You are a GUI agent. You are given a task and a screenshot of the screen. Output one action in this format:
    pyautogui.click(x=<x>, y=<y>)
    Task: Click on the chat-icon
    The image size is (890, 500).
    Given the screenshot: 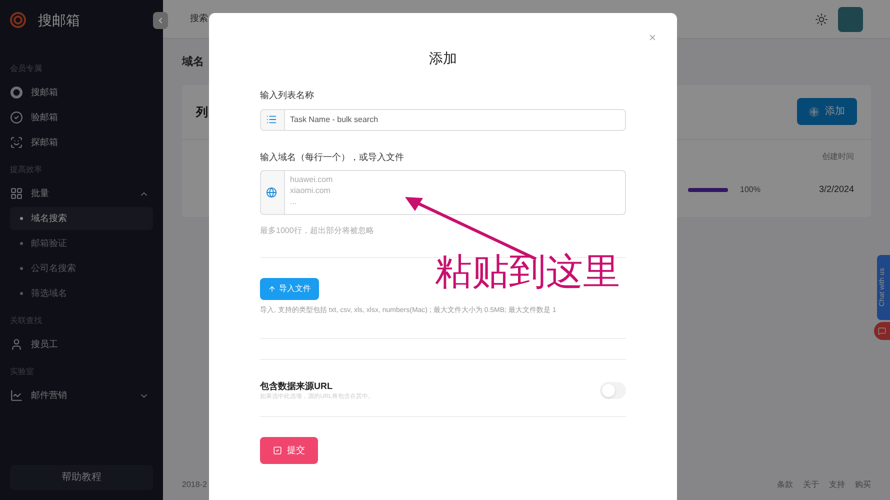 What is the action you would take?
    pyautogui.click(x=882, y=331)
    